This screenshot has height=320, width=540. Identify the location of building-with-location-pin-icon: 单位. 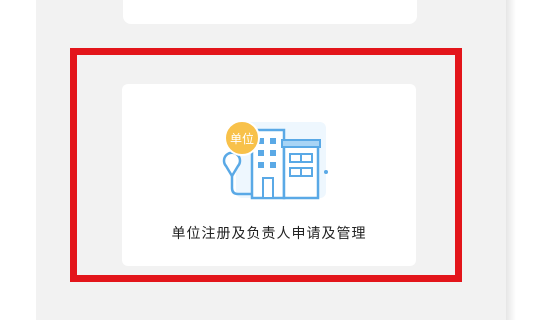
(273, 156).